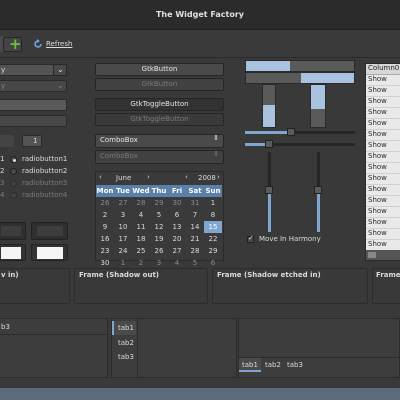 This screenshot has width=400, height=400. I want to click on combo-dropdown-button: ⌄, so click(60, 70).